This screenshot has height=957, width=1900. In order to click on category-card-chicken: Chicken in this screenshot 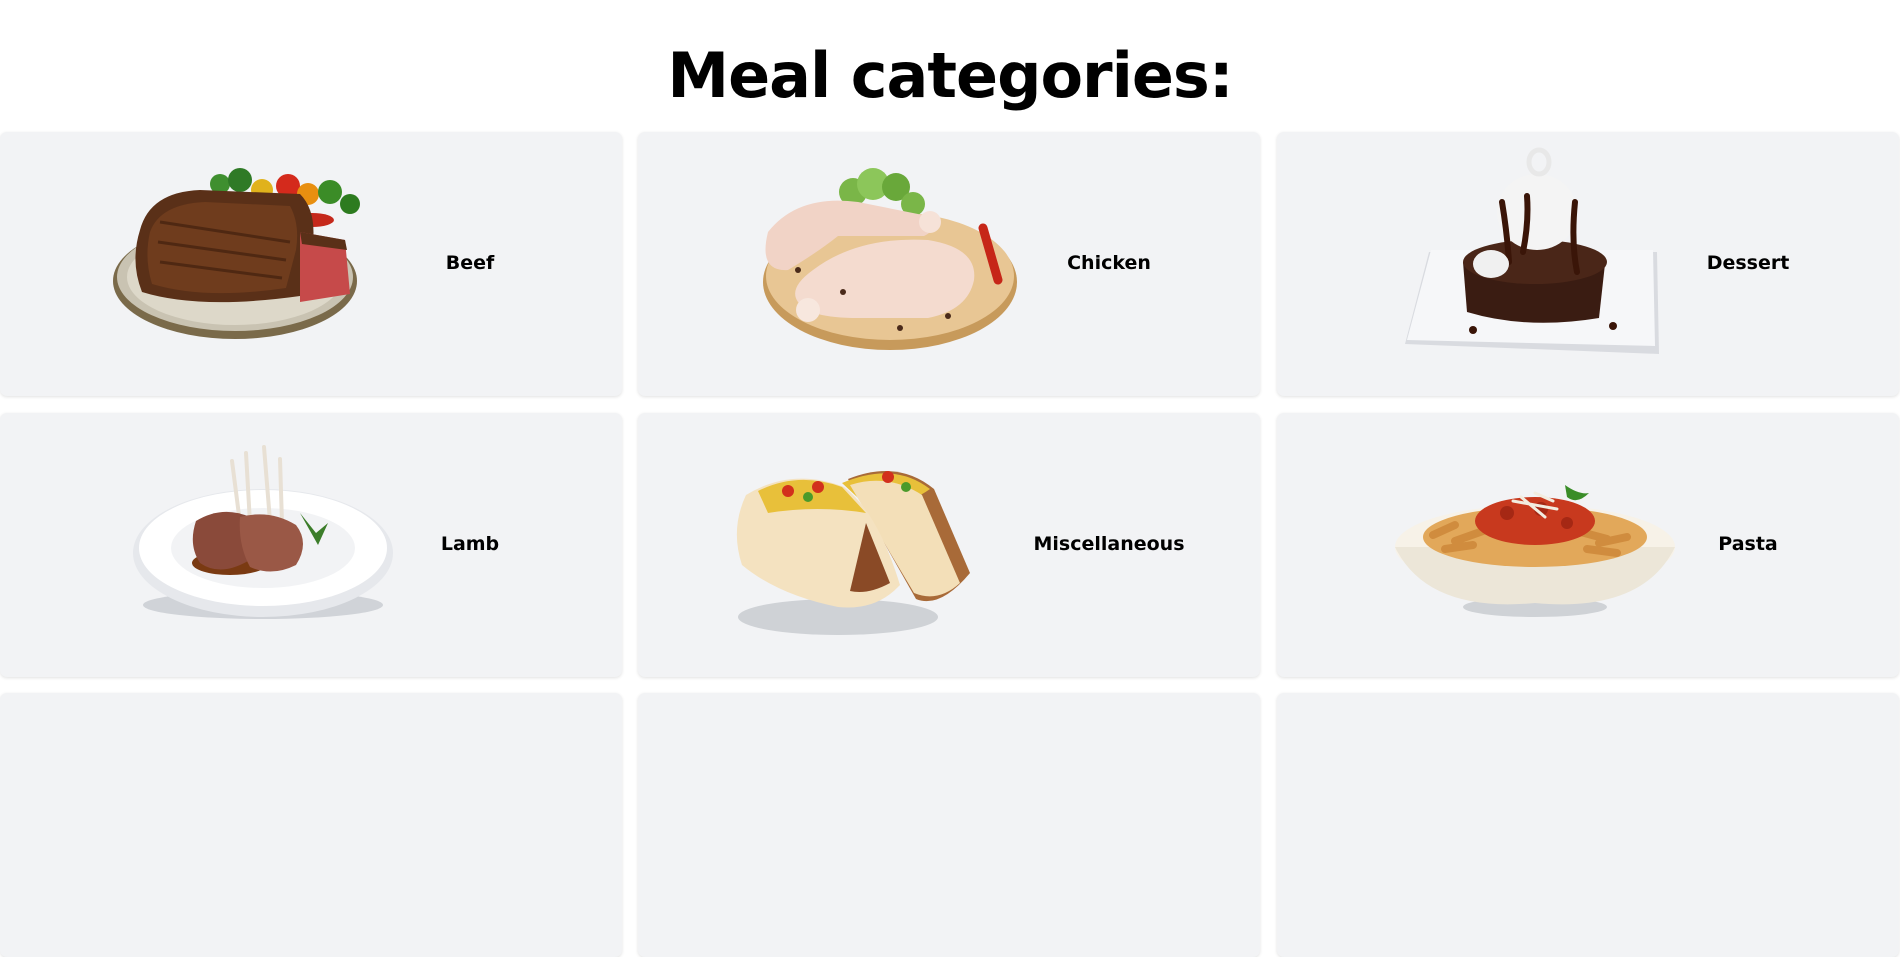, I will do `click(949, 264)`.